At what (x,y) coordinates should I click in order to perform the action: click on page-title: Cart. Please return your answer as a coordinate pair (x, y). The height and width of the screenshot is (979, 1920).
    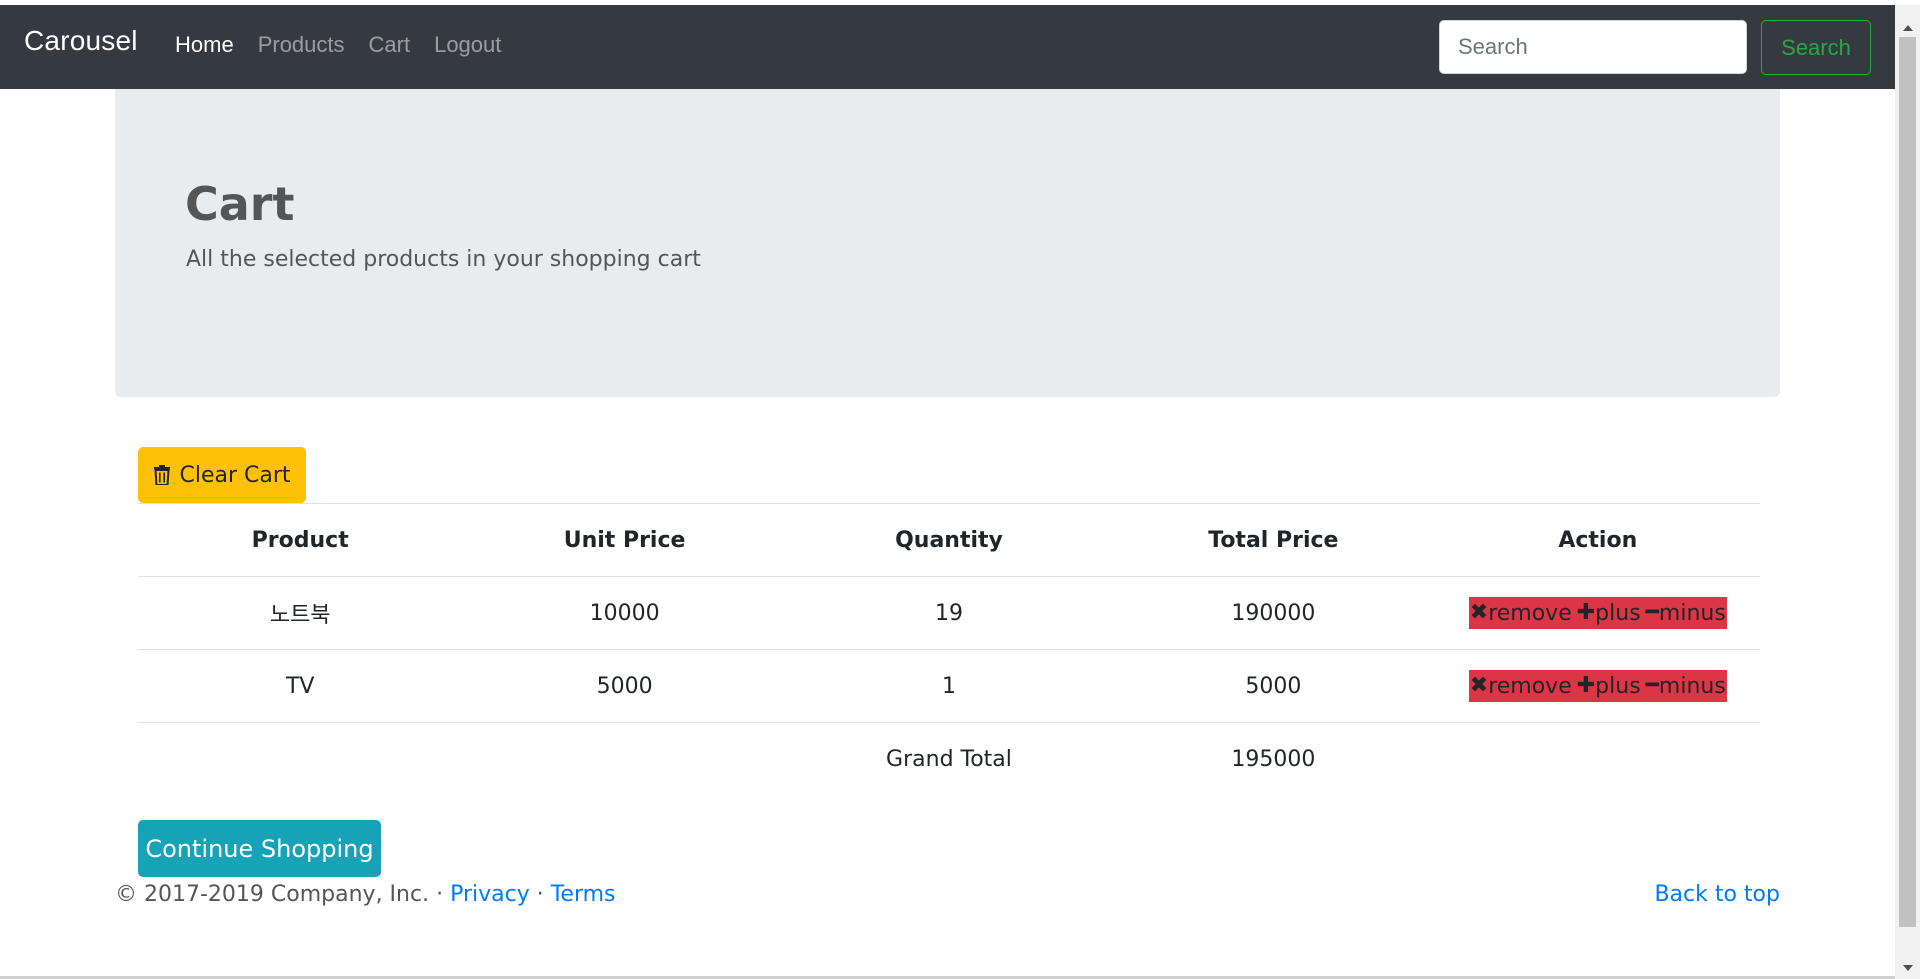
    Looking at the image, I should click on (240, 204).